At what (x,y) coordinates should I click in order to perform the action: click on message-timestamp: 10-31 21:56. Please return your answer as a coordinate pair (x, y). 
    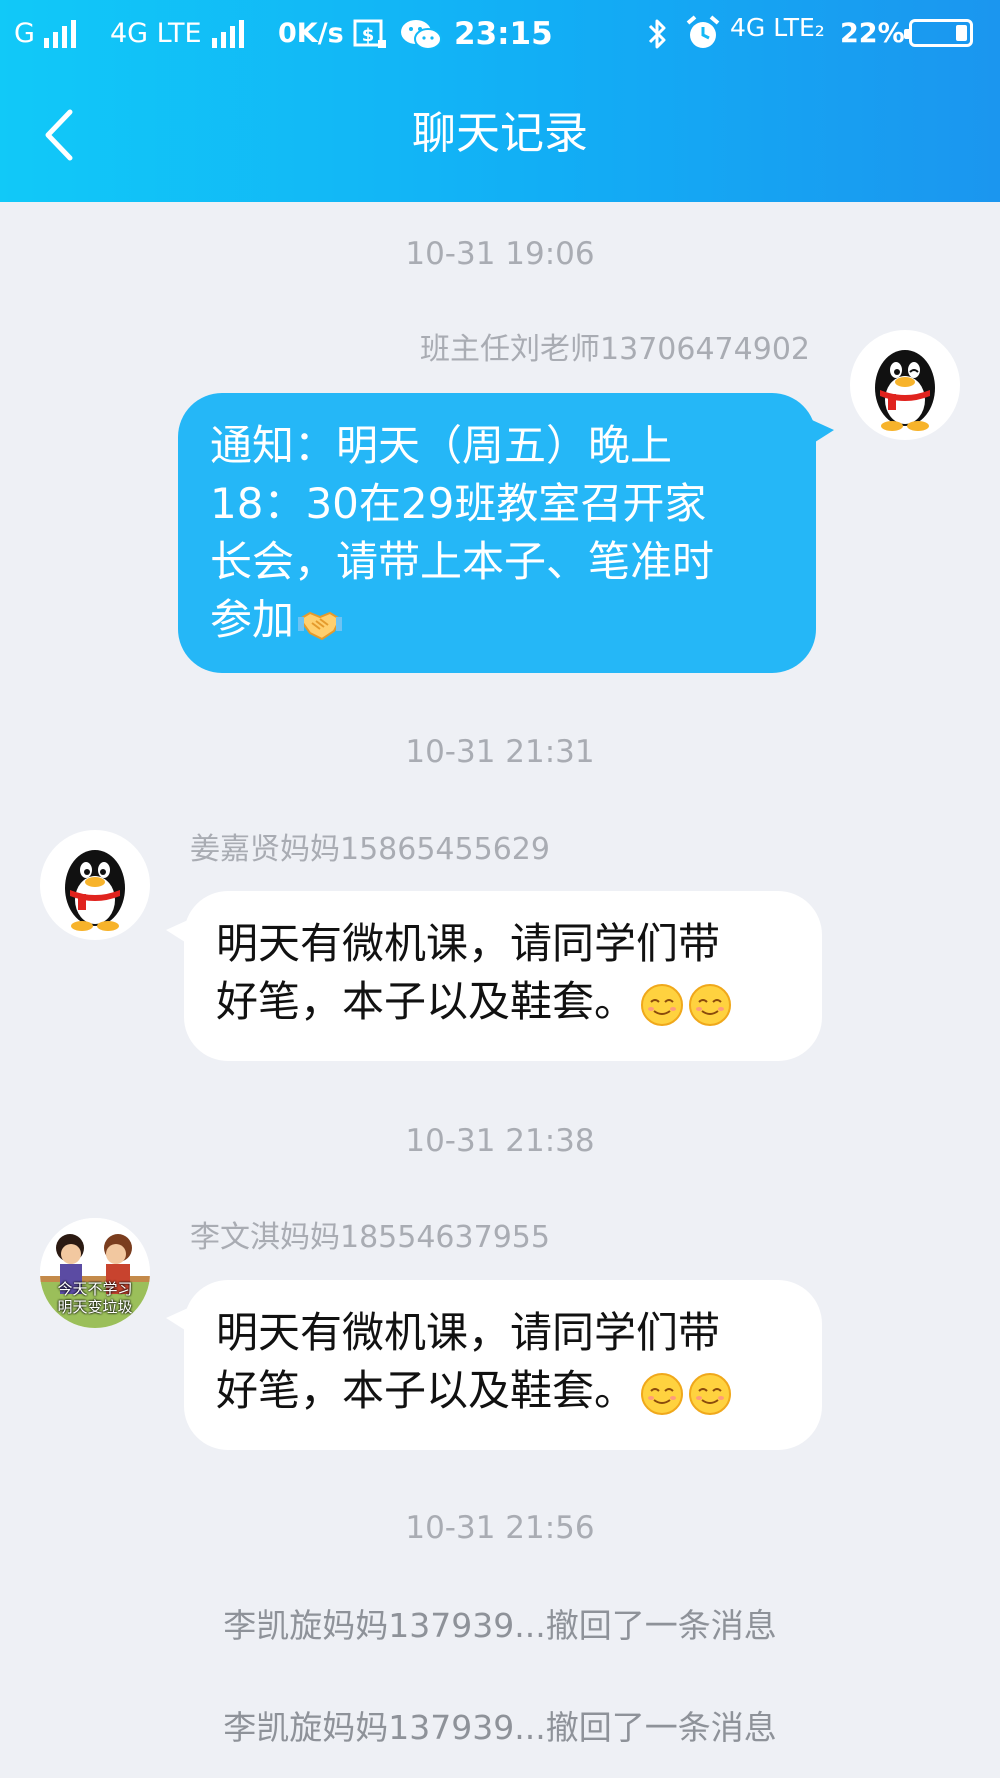
    Looking at the image, I should click on (500, 1528).